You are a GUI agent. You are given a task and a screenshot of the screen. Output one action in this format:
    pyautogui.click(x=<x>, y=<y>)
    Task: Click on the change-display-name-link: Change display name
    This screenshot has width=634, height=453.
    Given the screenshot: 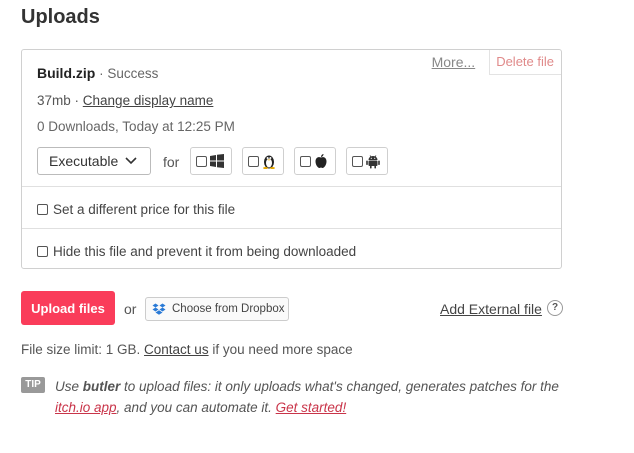 What is the action you would take?
    pyautogui.click(x=148, y=100)
    